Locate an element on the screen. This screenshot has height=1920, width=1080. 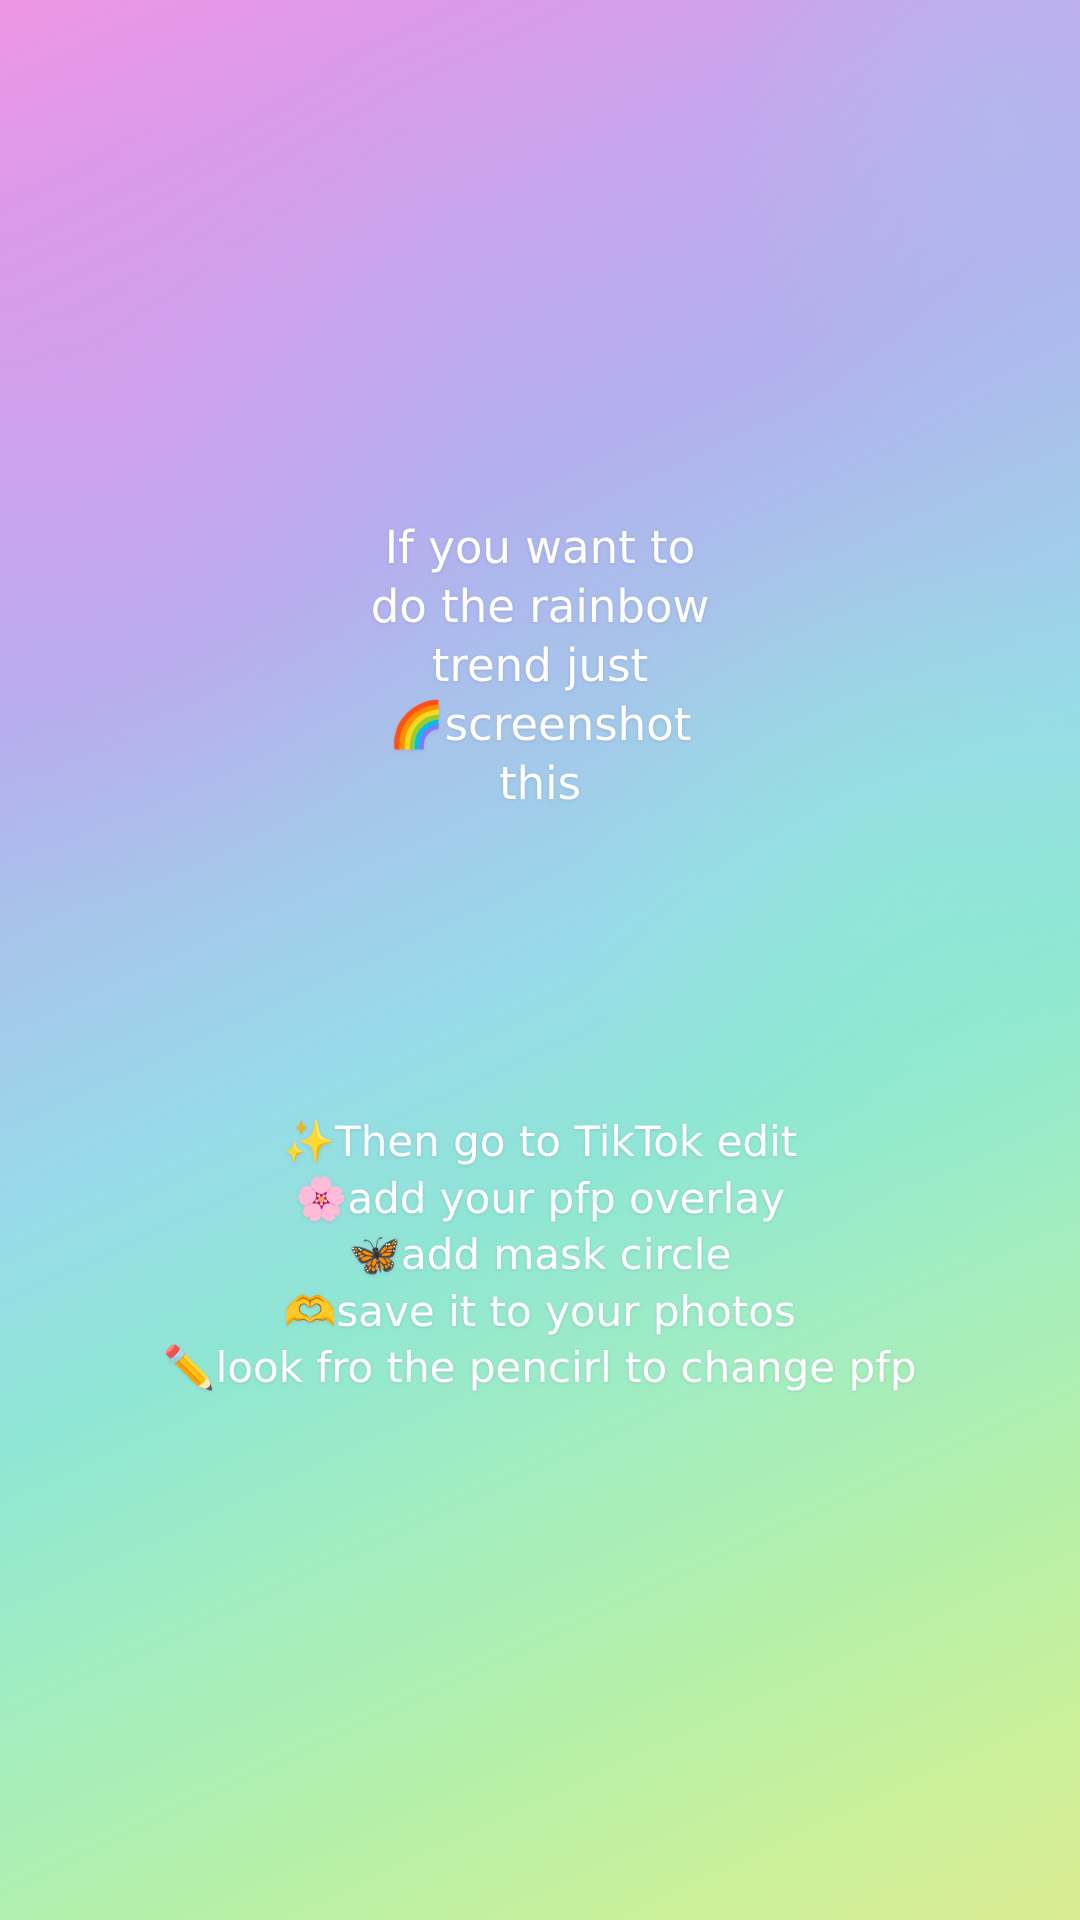
step-line-4: 🫶save it to your photos is located at coordinates (540, 1311).